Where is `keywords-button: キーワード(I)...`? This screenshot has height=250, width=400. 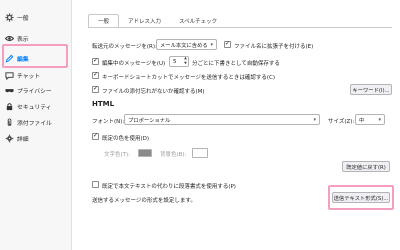
keywords-button: キーワード(I)... is located at coordinates (371, 89).